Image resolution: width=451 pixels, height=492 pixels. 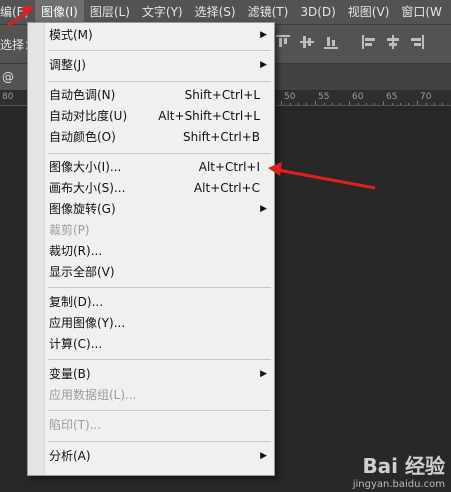 I want to click on watermark-logo: Bai 经验, so click(x=403, y=466).